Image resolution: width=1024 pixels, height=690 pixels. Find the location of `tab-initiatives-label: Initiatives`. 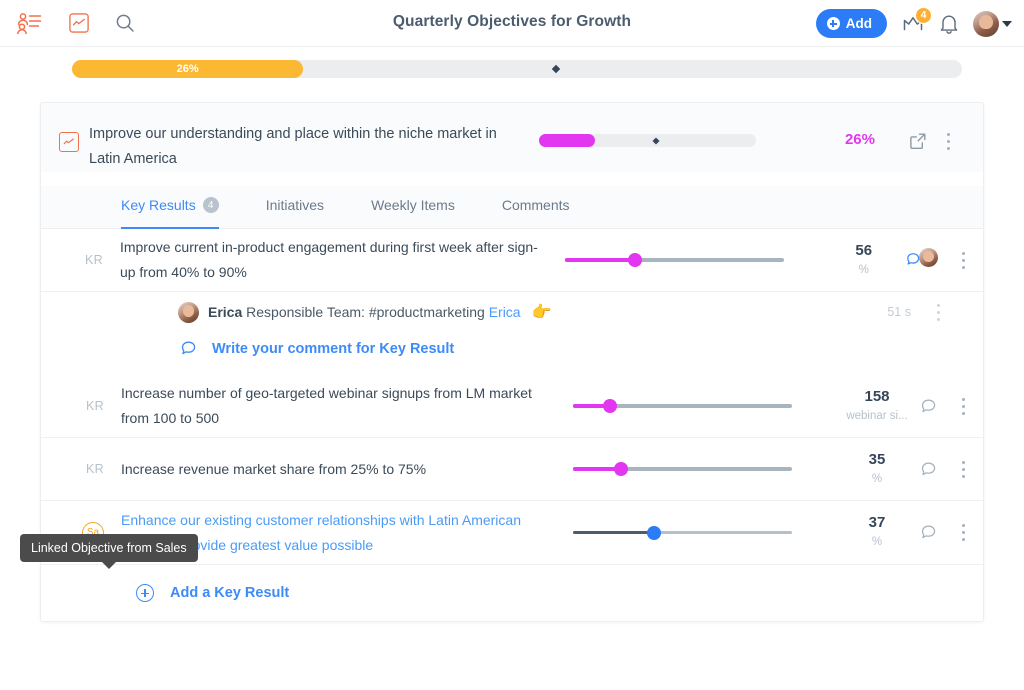

tab-initiatives-label: Initiatives is located at coordinates (295, 205).